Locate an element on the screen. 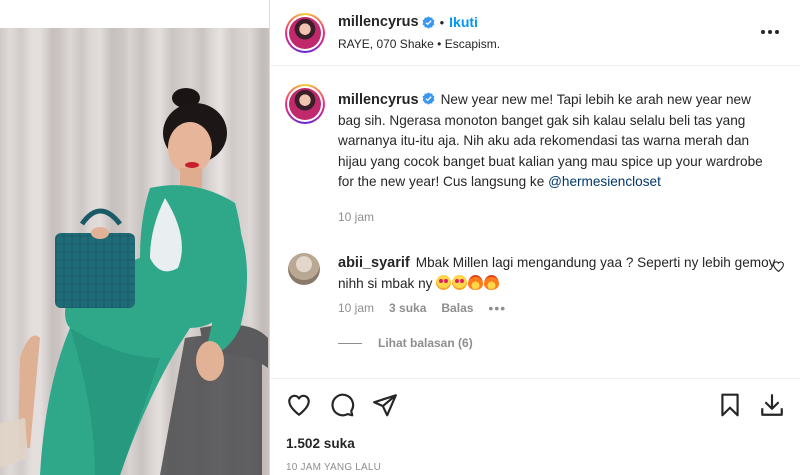  follow-button: Ikuti is located at coordinates (463, 22).